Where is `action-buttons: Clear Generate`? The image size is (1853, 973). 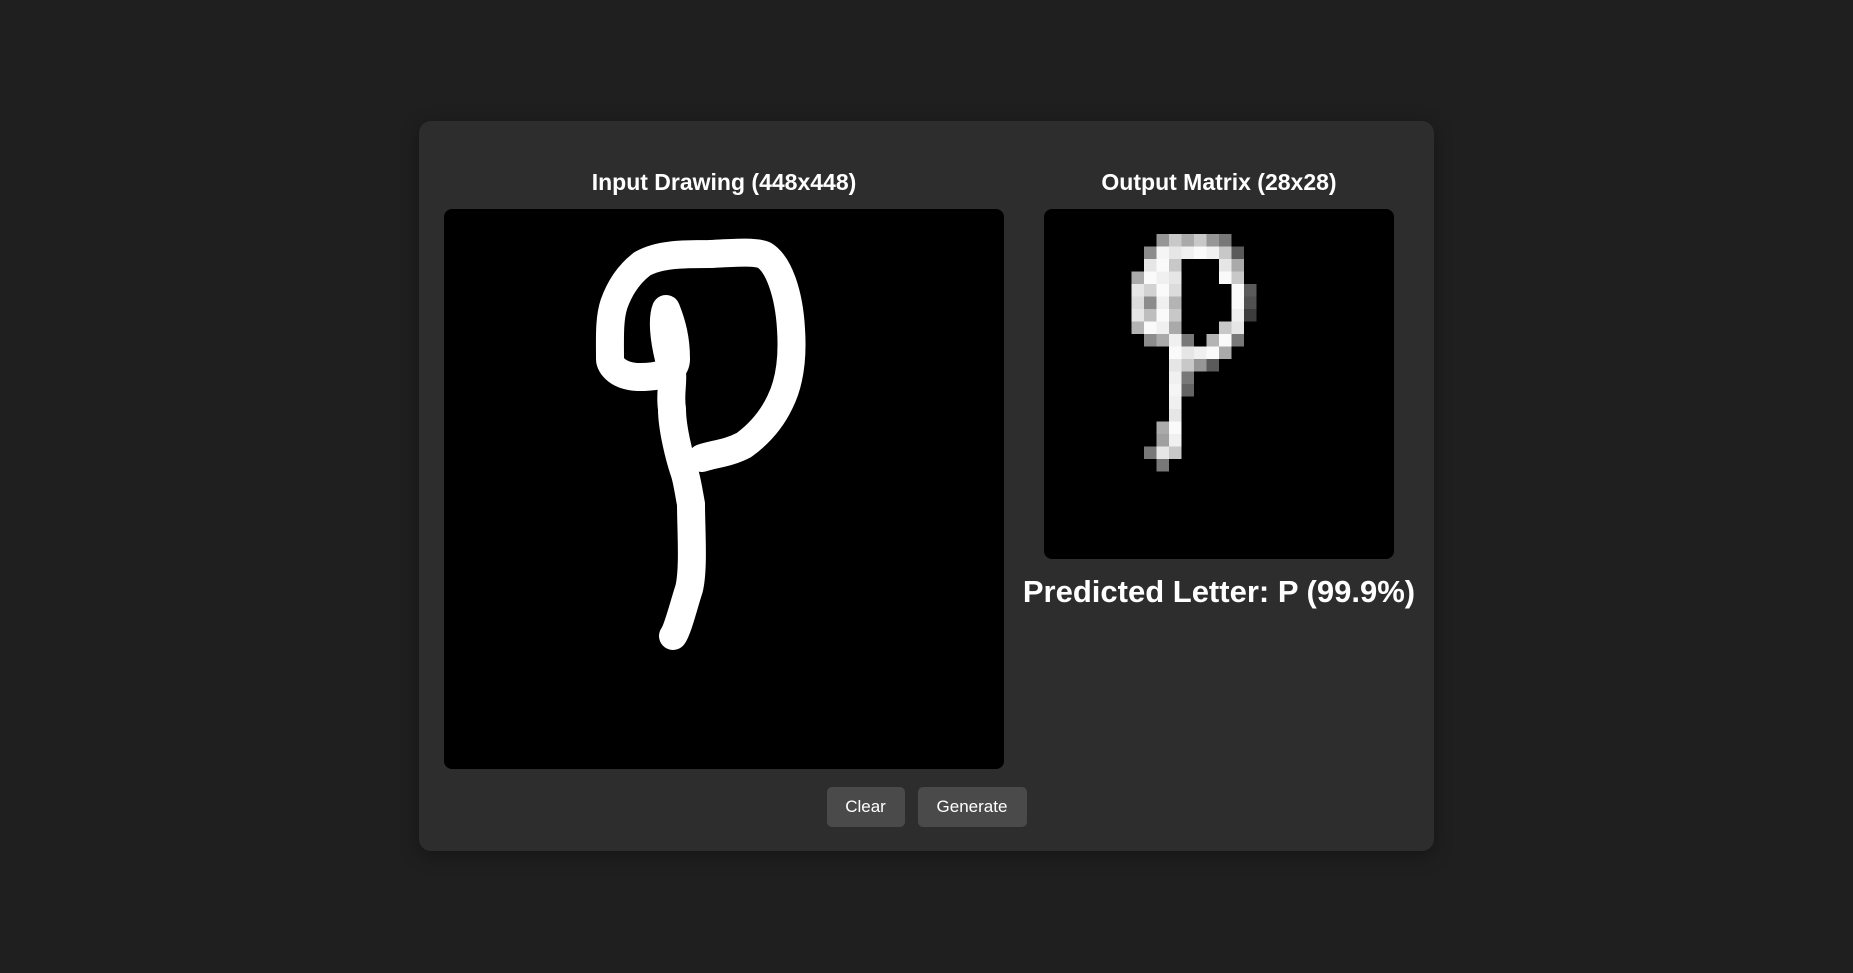
action-buttons: Clear Generate is located at coordinates (926, 807).